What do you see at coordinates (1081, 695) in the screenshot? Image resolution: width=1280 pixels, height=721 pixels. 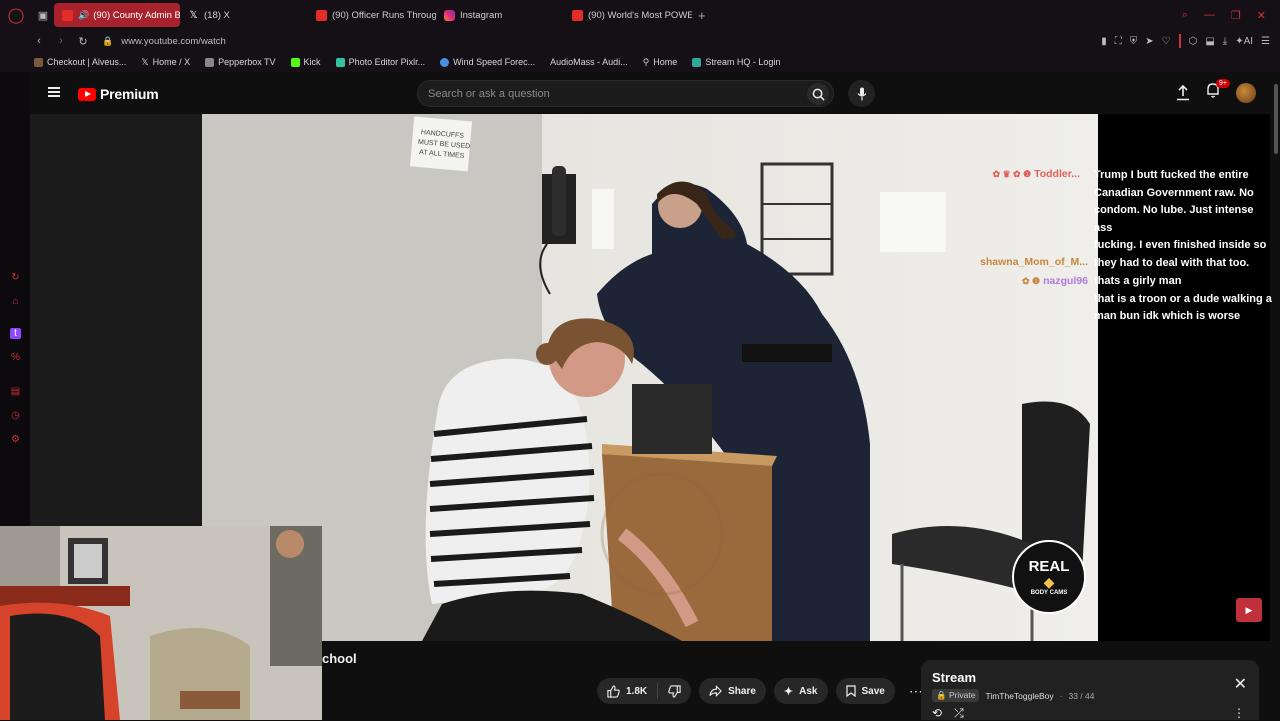 I see `playlist-position: 33 / 44` at bounding box center [1081, 695].